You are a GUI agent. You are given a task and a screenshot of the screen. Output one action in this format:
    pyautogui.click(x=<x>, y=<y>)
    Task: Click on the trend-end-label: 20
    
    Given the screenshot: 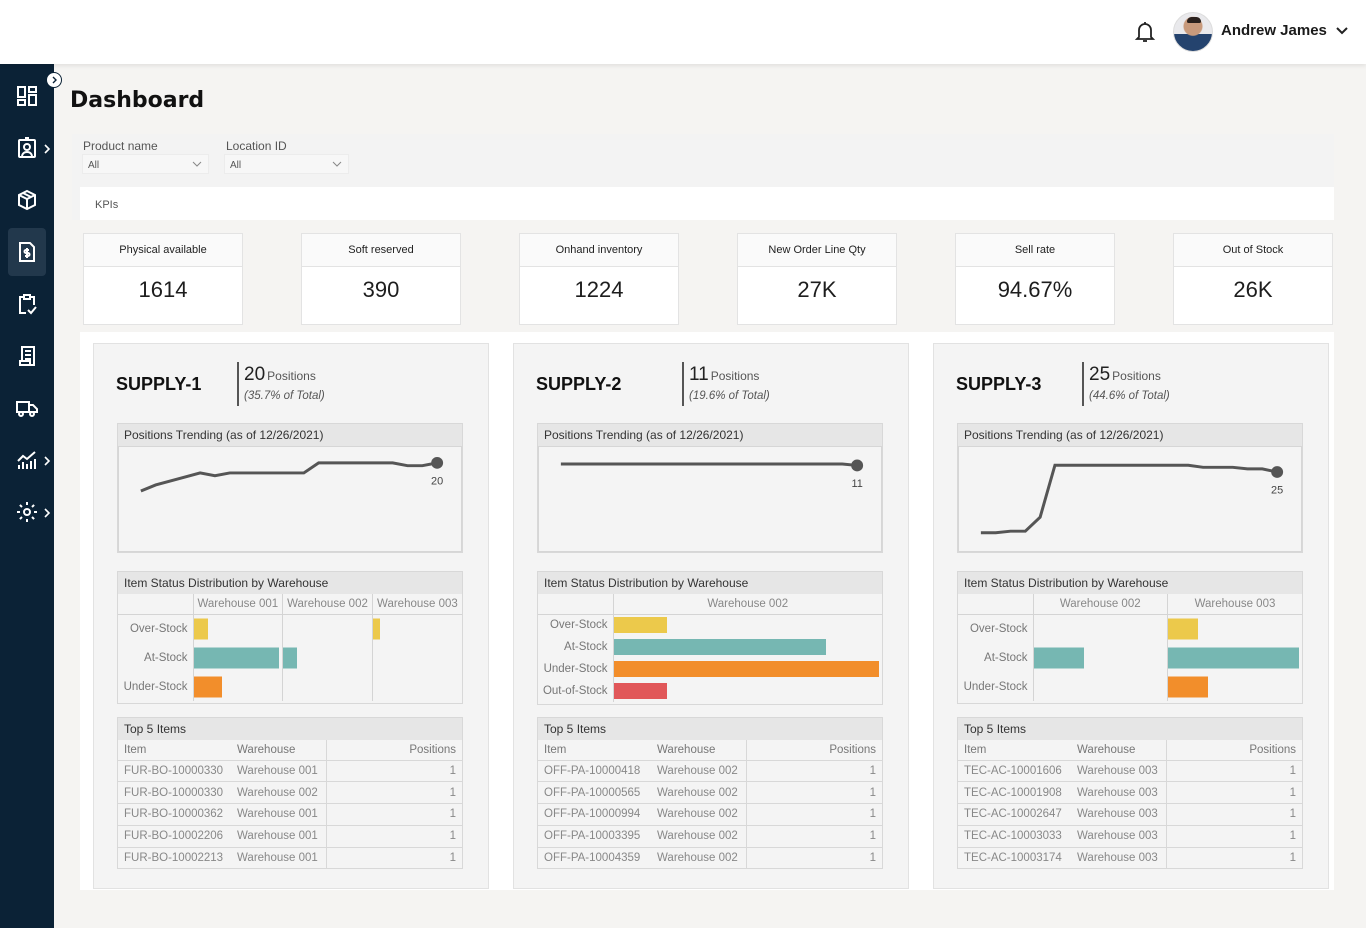 What is the action you would take?
    pyautogui.click(x=437, y=482)
    